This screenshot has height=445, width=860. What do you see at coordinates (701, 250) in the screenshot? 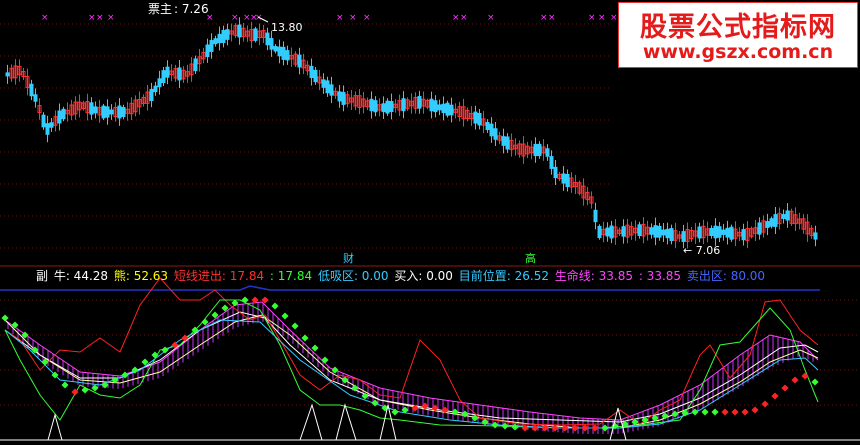
I see `low-price-label: ← 7.06` at bounding box center [701, 250].